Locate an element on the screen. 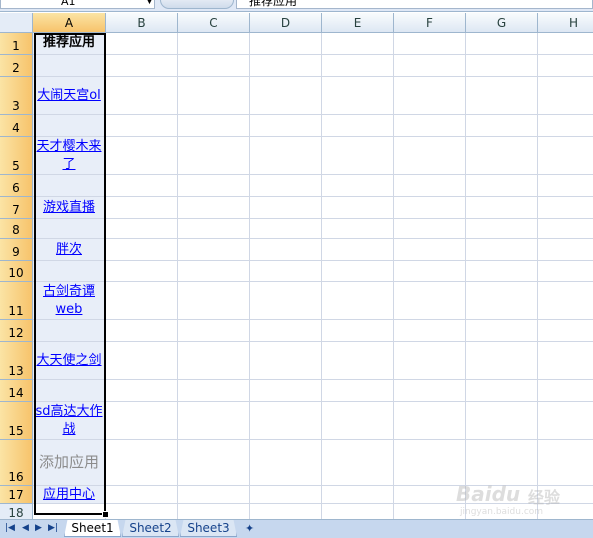  column-header-h: H is located at coordinates (565, 23).